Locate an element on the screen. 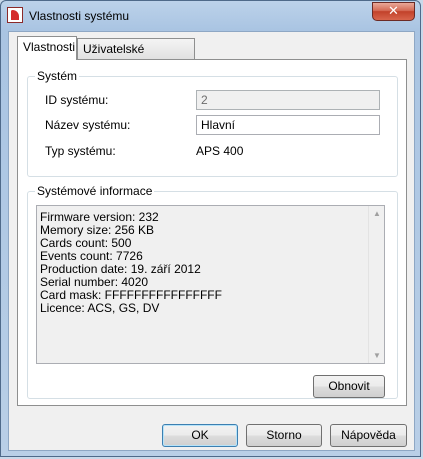 This screenshot has width=423, height=459. ok-button: OK is located at coordinates (200, 435).